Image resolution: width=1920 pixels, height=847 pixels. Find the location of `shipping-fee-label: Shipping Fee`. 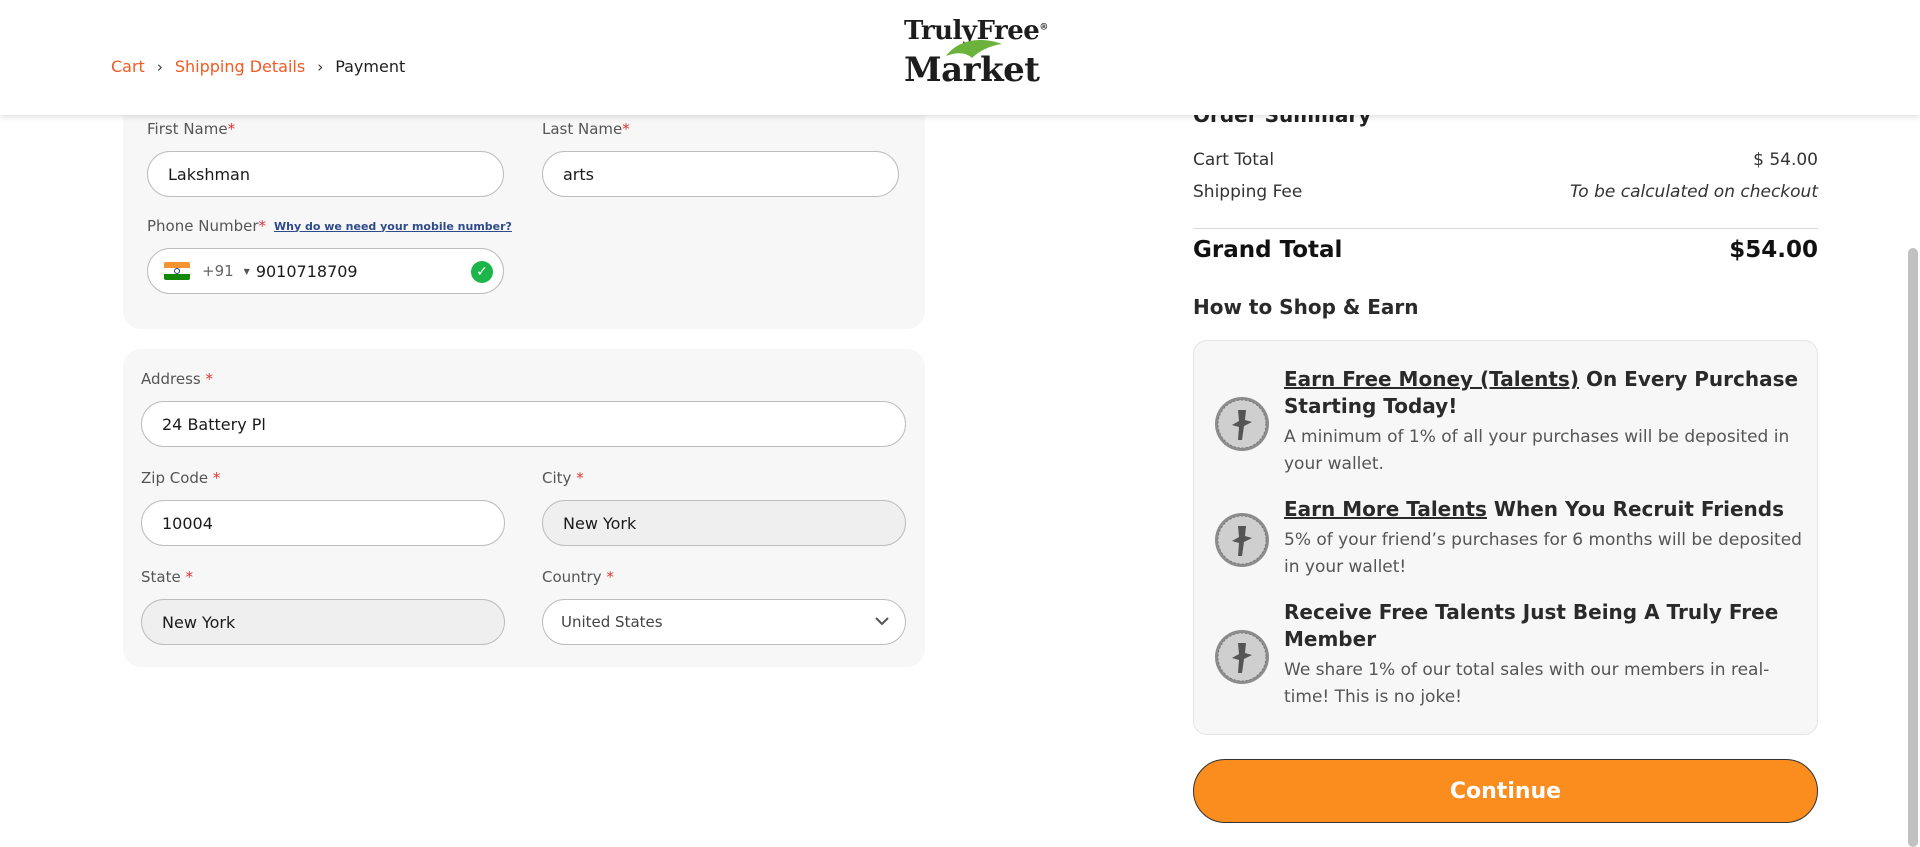

shipping-fee-label: Shipping Fee is located at coordinates (1248, 192).